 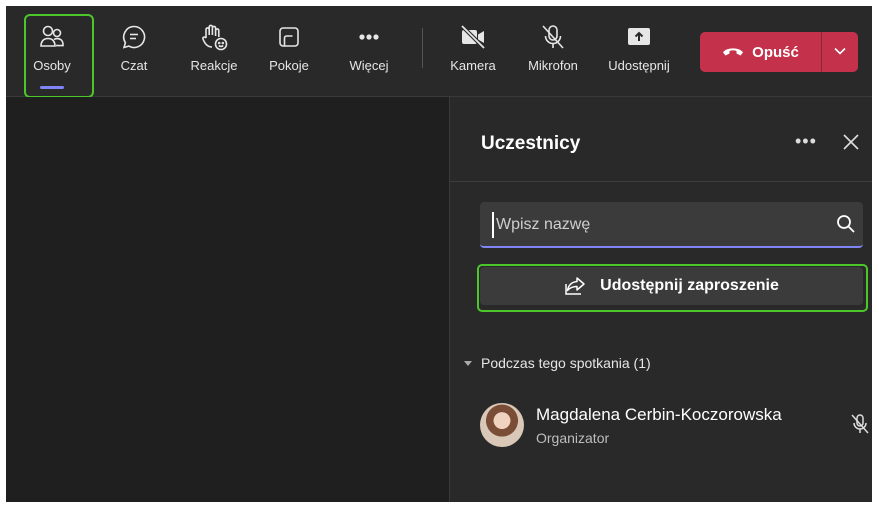 I want to click on panel-close-button, so click(x=851, y=144).